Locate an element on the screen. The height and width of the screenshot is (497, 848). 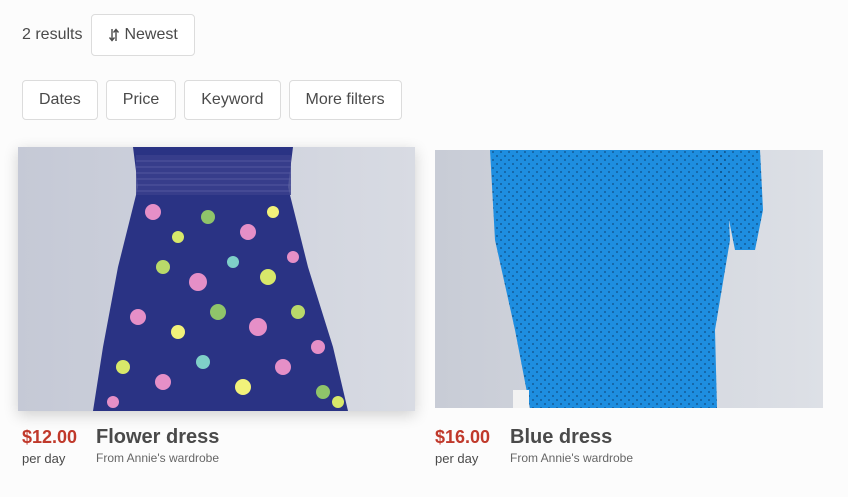
listing-price: $16.00 is located at coordinates (463, 437).